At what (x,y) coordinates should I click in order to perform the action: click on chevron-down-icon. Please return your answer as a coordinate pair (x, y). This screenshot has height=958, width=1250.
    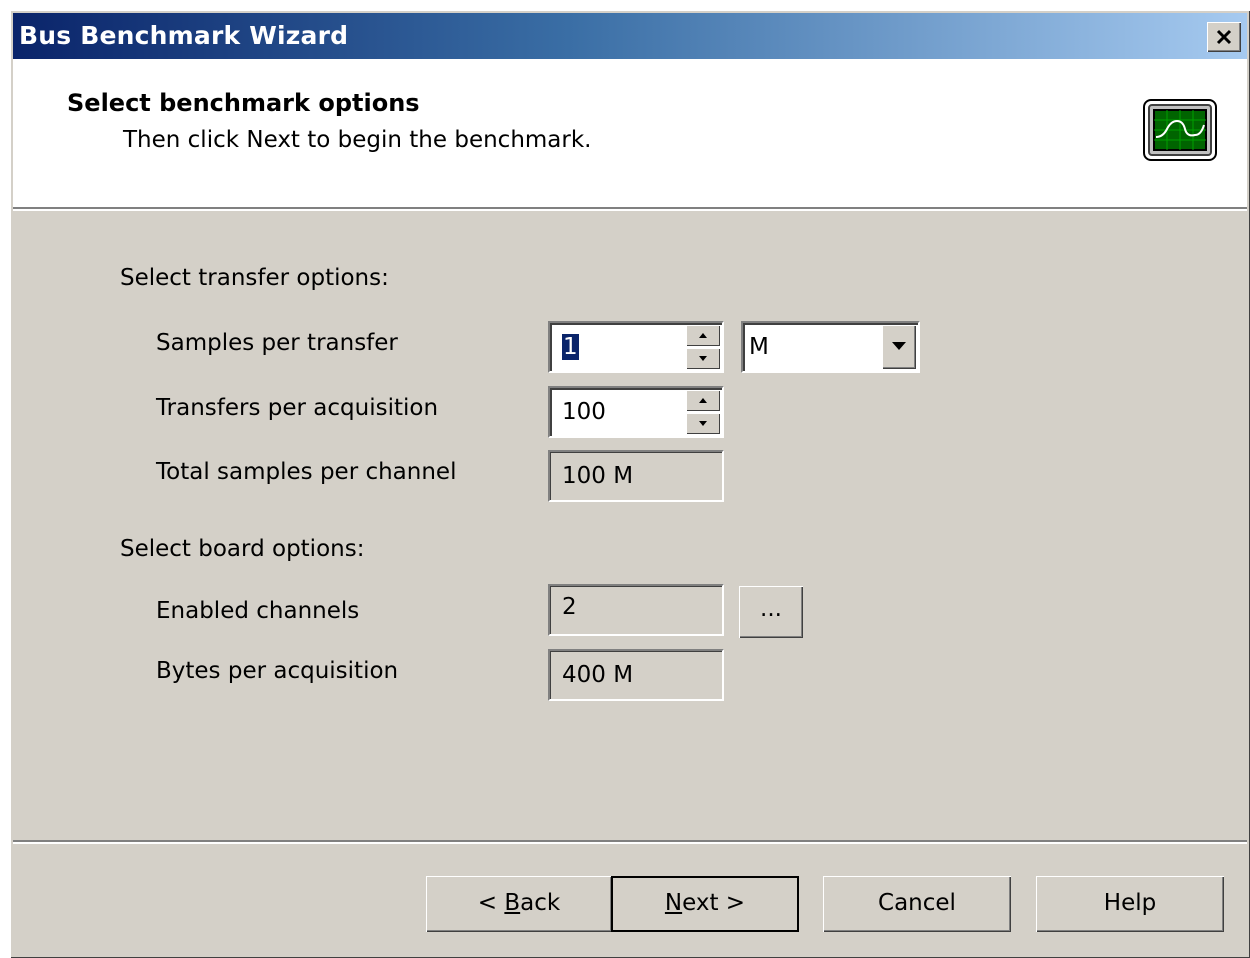
    Looking at the image, I should click on (899, 346).